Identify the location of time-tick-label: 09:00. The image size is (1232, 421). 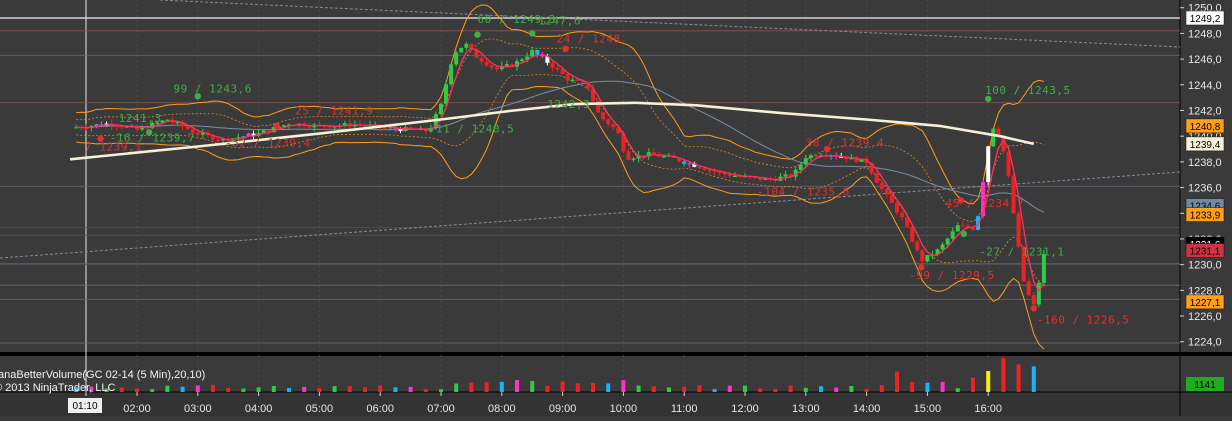
(563, 409).